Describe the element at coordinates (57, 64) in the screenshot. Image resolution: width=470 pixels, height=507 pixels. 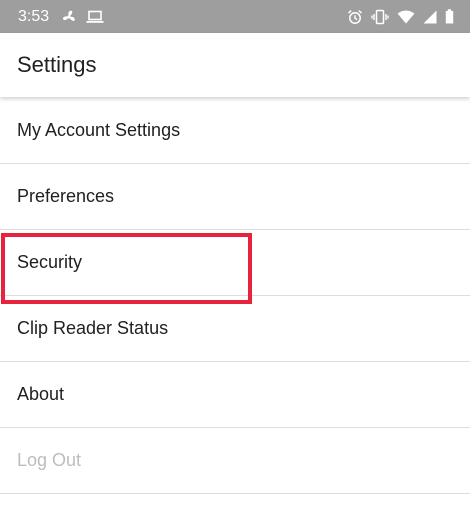
I see `page-title: Settings` at that location.